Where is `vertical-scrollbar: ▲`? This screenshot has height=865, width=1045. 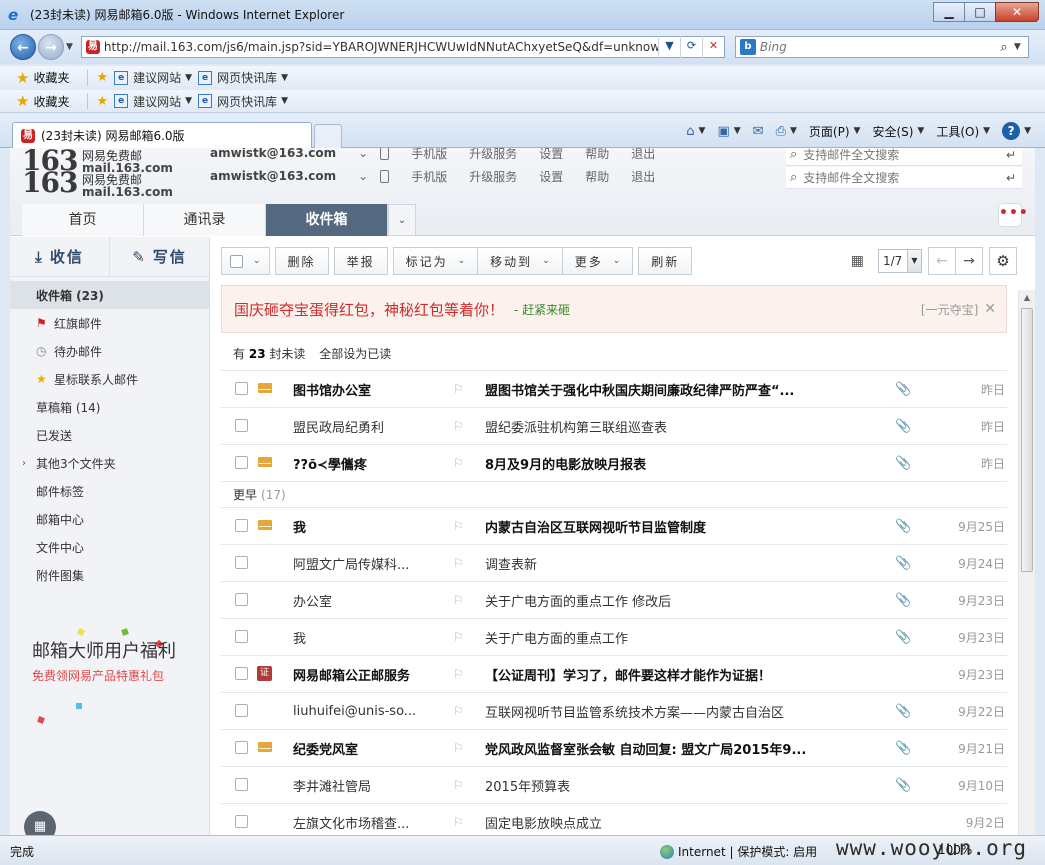 vertical-scrollbar: ▲ is located at coordinates (1026, 562).